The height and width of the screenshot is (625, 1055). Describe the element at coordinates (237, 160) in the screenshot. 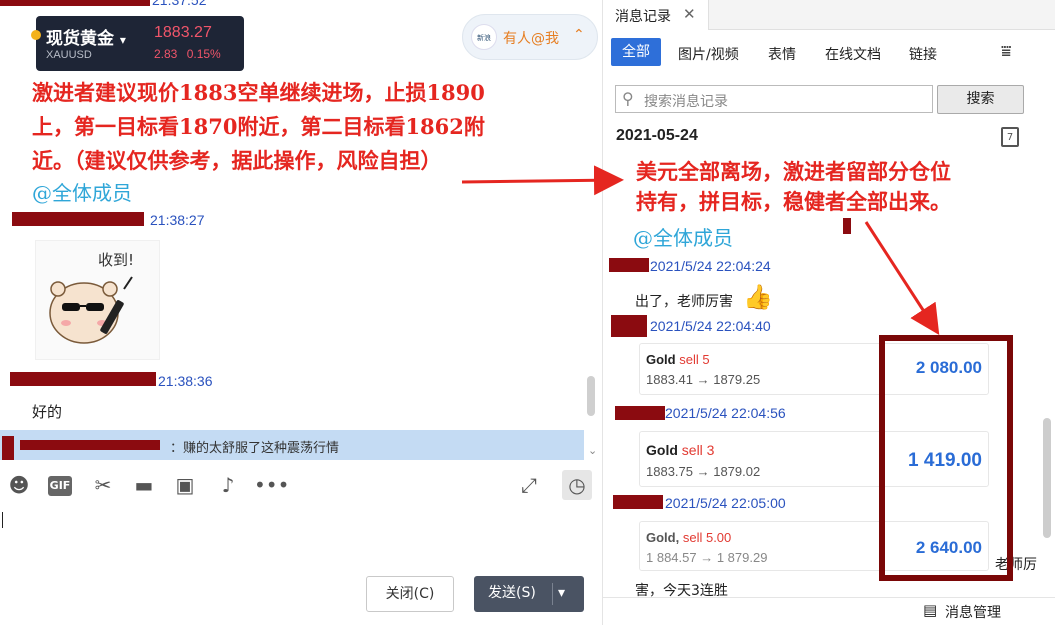

I see `advice-line-3: 近。（建议仅供参考，据此操作，风险自担）` at that location.